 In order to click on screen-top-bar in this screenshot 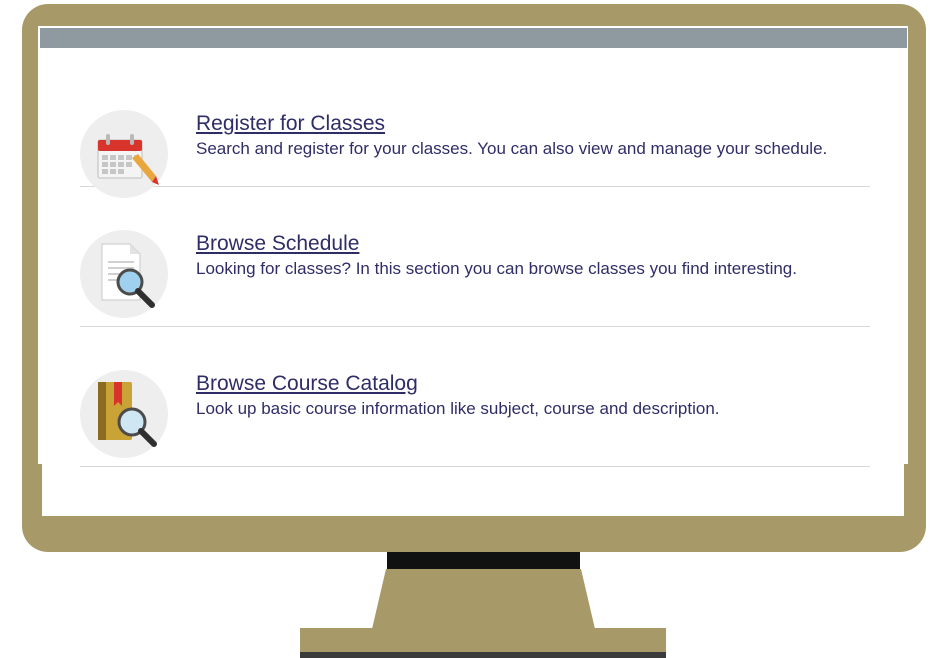, I will do `click(473, 38)`.